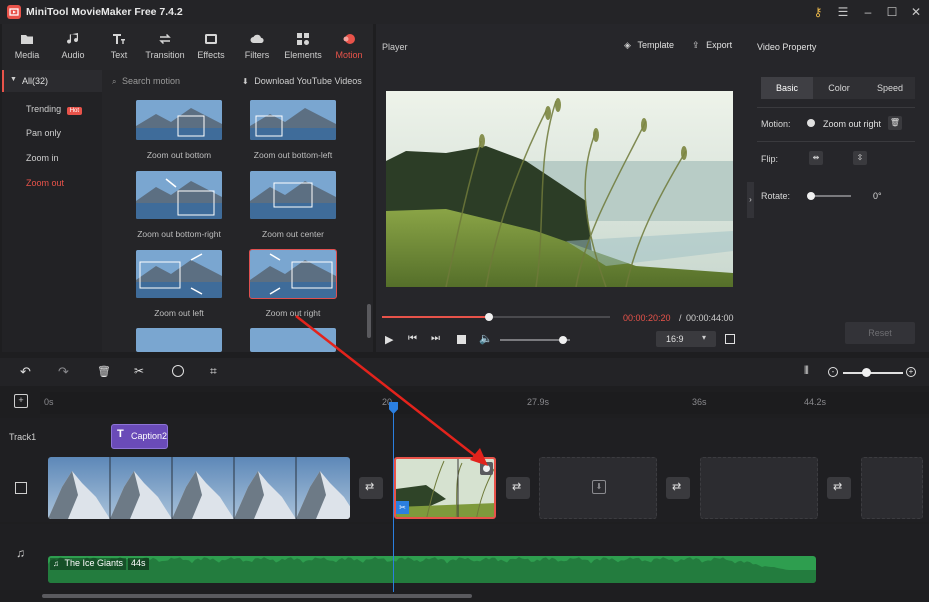 This screenshot has height=602, width=929. What do you see at coordinates (14, 12) in the screenshot?
I see `app-logo-icon` at bounding box center [14, 12].